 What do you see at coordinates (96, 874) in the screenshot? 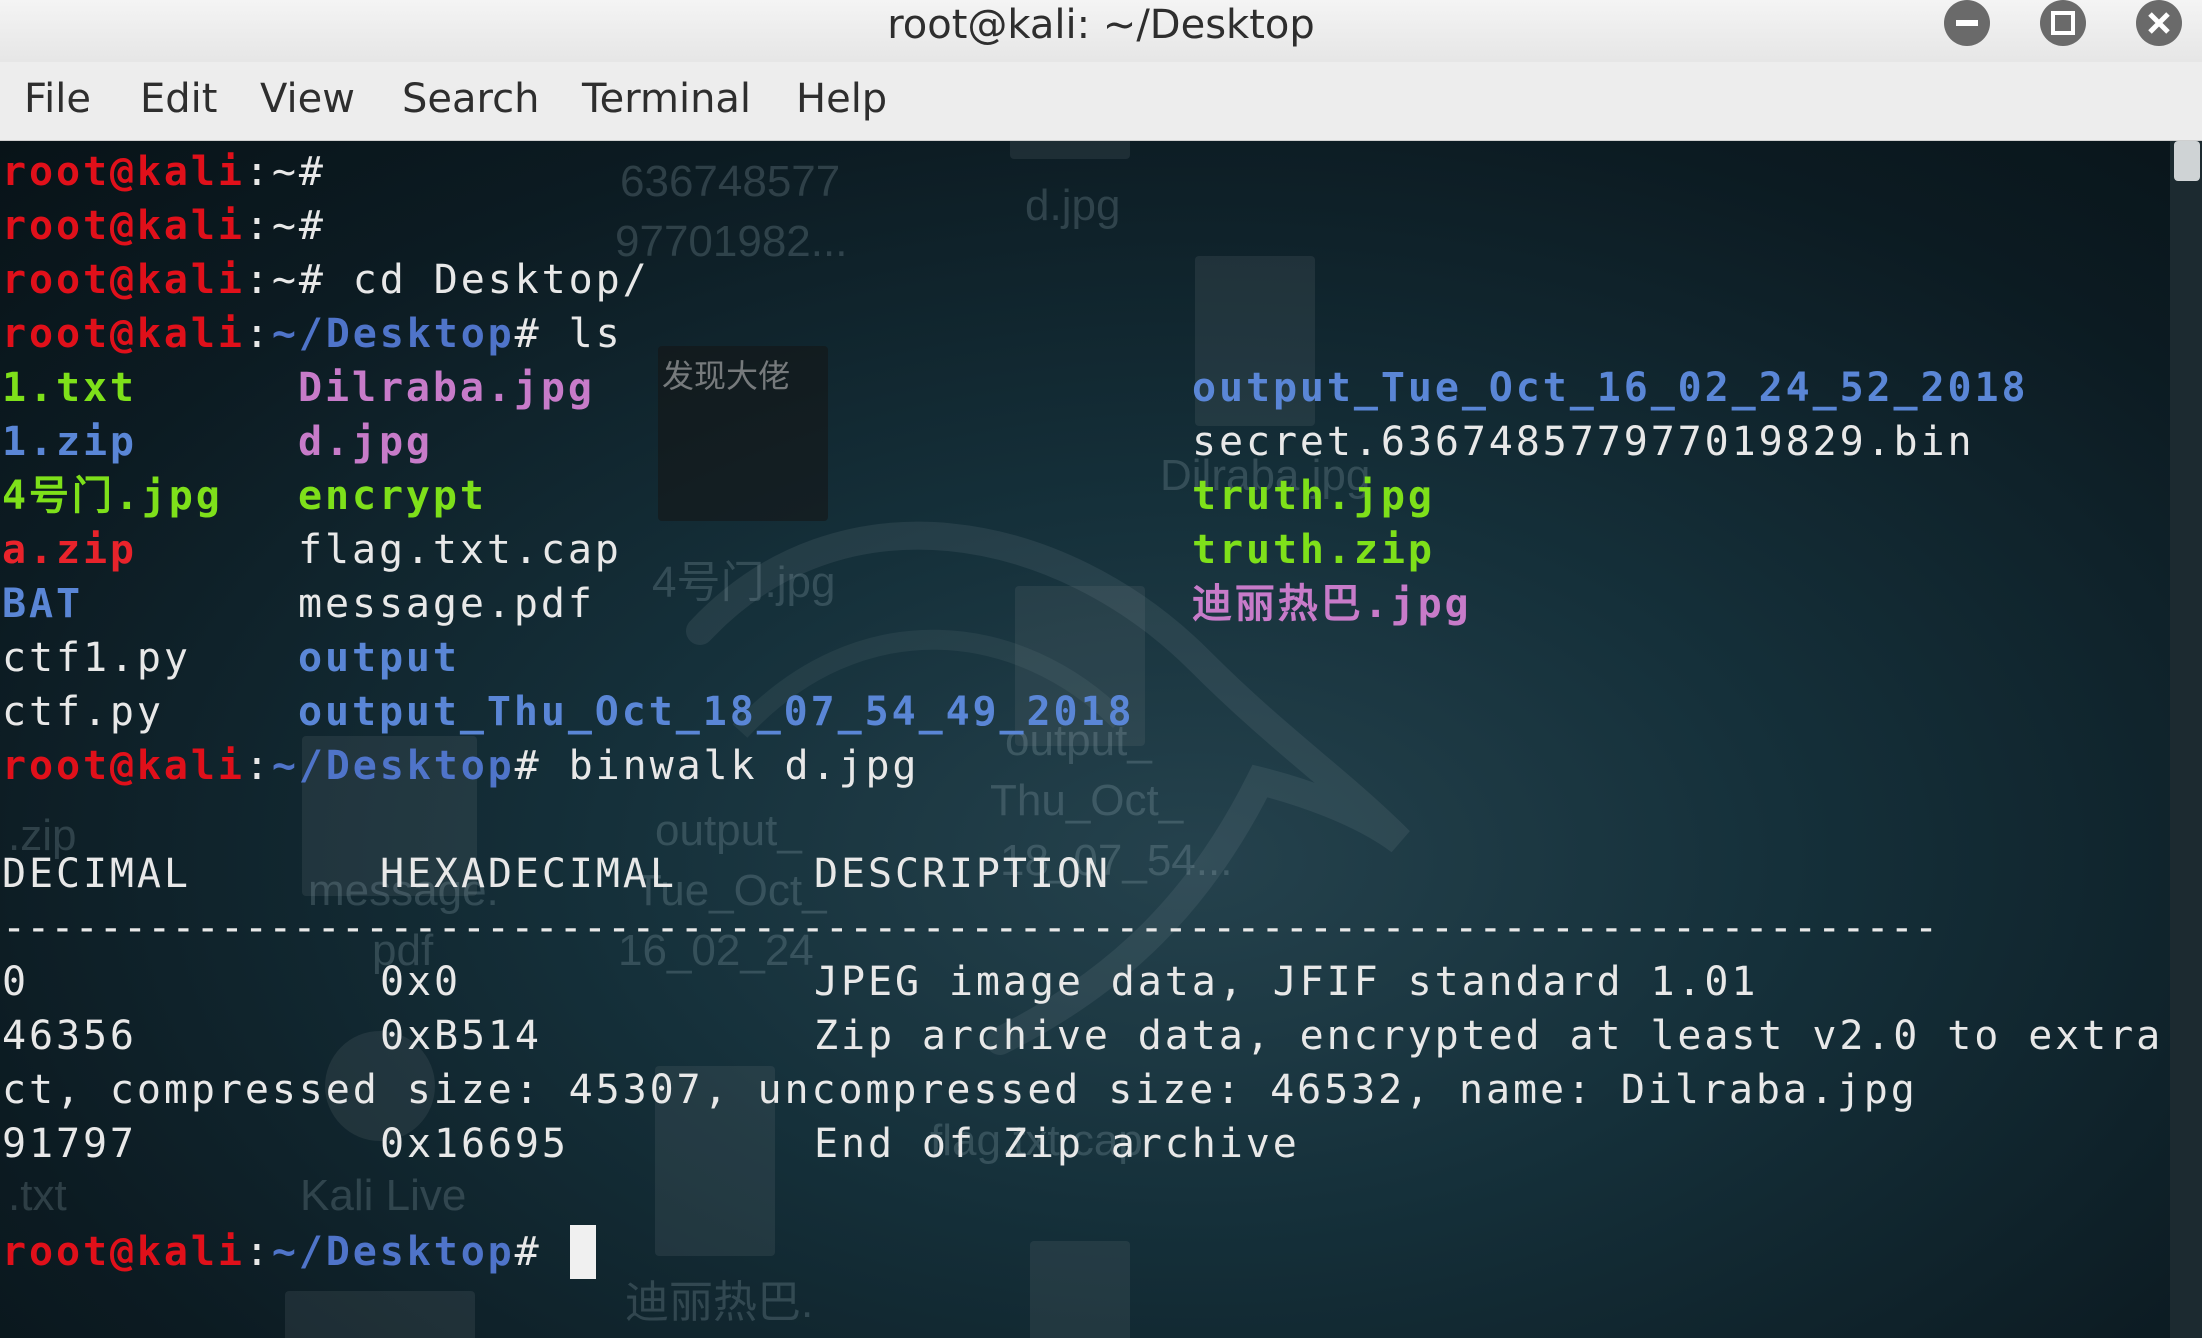
I see `binwalk-header-decimal: DECIMAL` at bounding box center [96, 874].